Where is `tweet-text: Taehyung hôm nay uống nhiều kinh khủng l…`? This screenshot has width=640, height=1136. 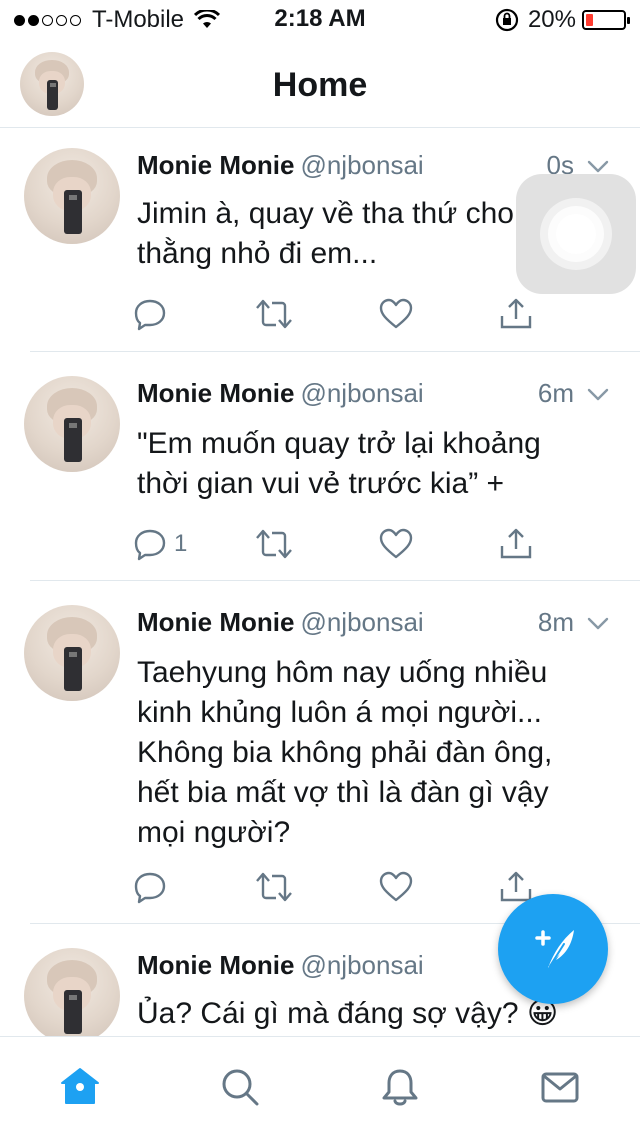
tweet-text: Taehyung hôm nay uống nhiều kinh khủng l… is located at coordinates (345, 752).